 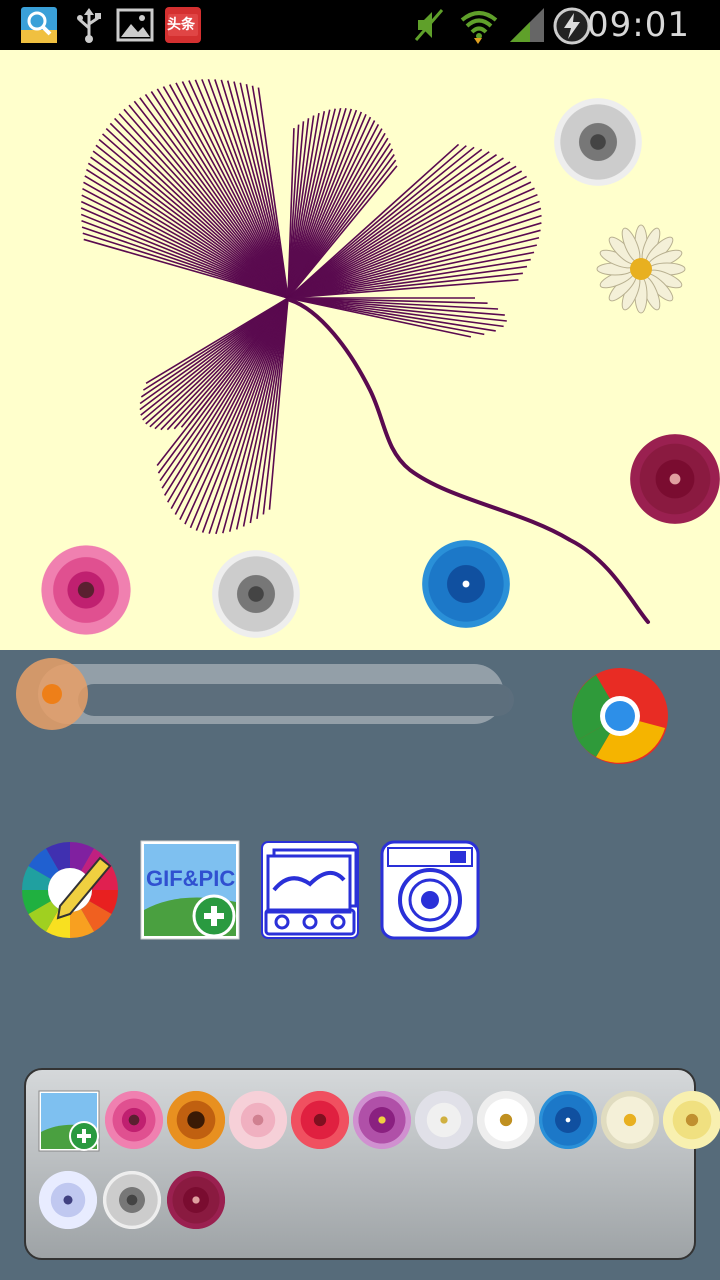 What do you see at coordinates (444, 1120) in the screenshot?
I see `white-lily-icon` at bounding box center [444, 1120].